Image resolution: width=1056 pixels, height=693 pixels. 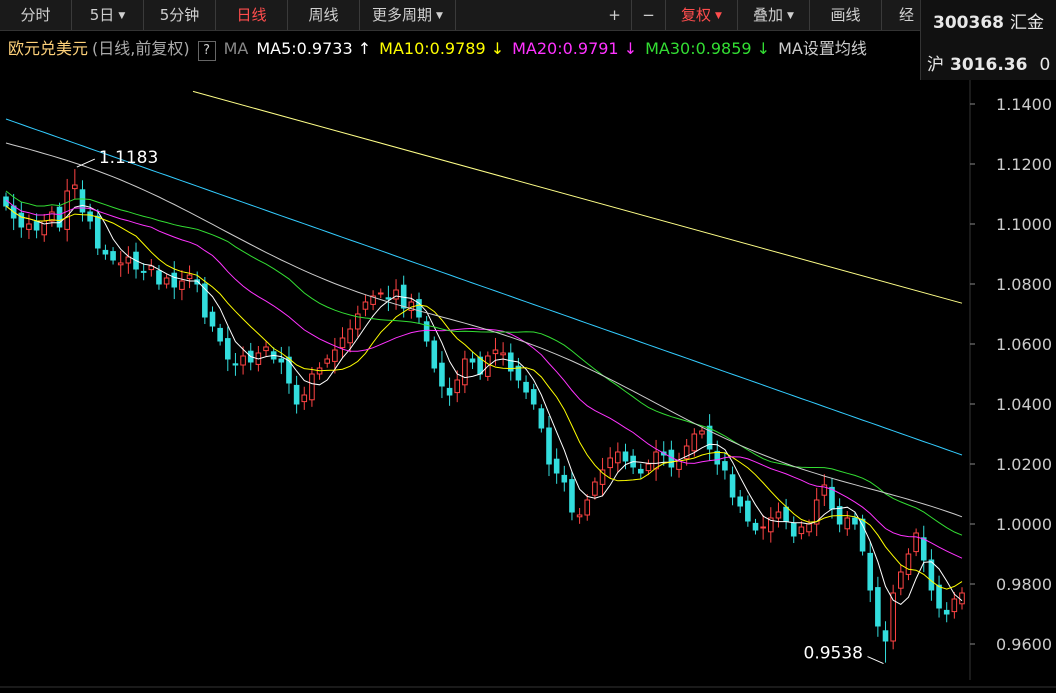 What do you see at coordinates (1024, 644) in the screenshot?
I see `y-tick-label: 0.9600` at bounding box center [1024, 644].